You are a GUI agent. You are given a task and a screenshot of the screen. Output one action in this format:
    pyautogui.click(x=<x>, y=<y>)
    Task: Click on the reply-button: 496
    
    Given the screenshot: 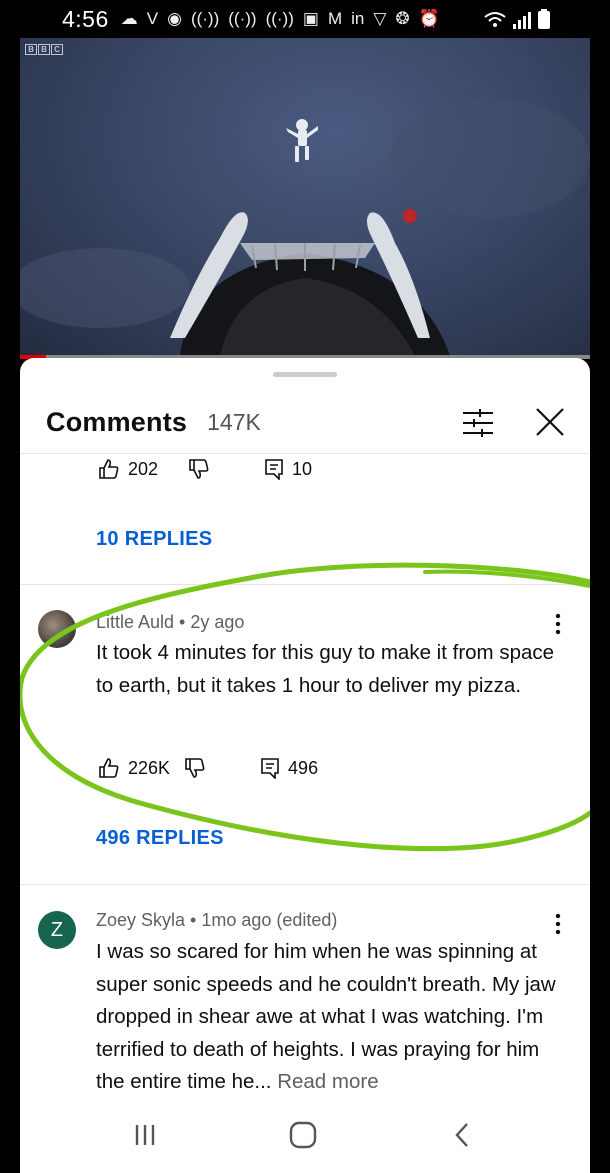 What is the action you would take?
    pyautogui.click(x=289, y=768)
    